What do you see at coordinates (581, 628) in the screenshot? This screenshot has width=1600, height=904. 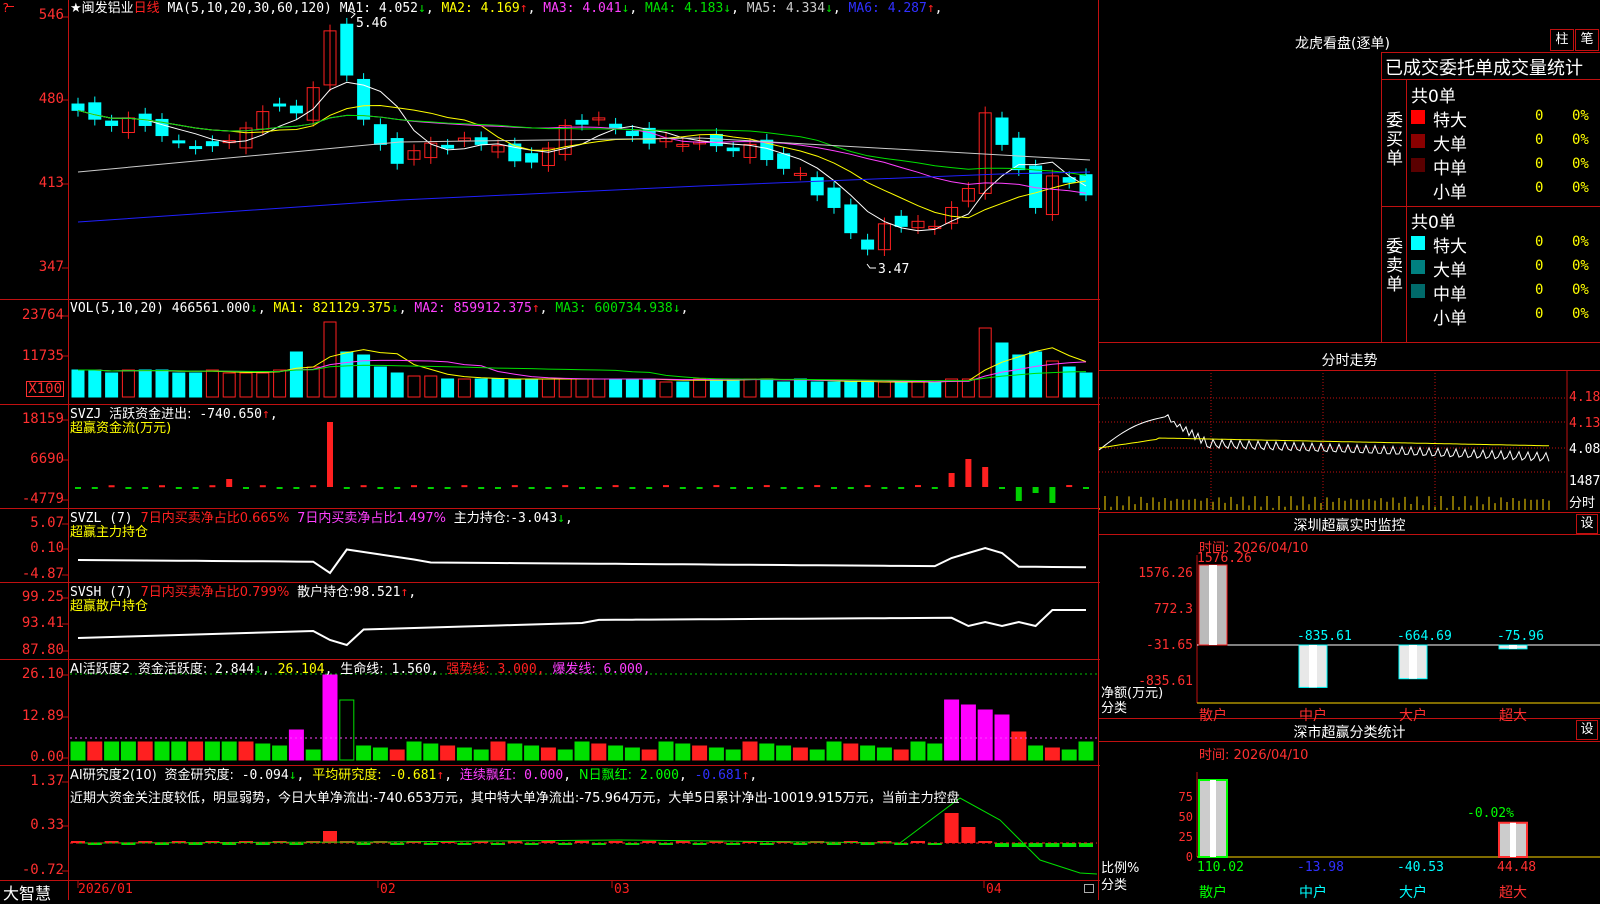 I see `svsh-line` at bounding box center [581, 628].